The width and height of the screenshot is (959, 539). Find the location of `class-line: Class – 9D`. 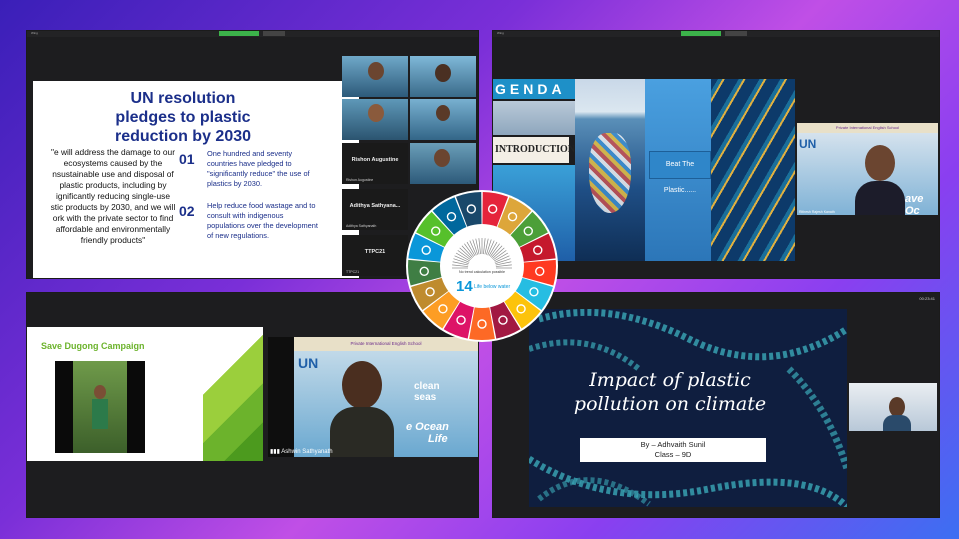

class-line: Class – 9D is located at coordinates (673, 454).